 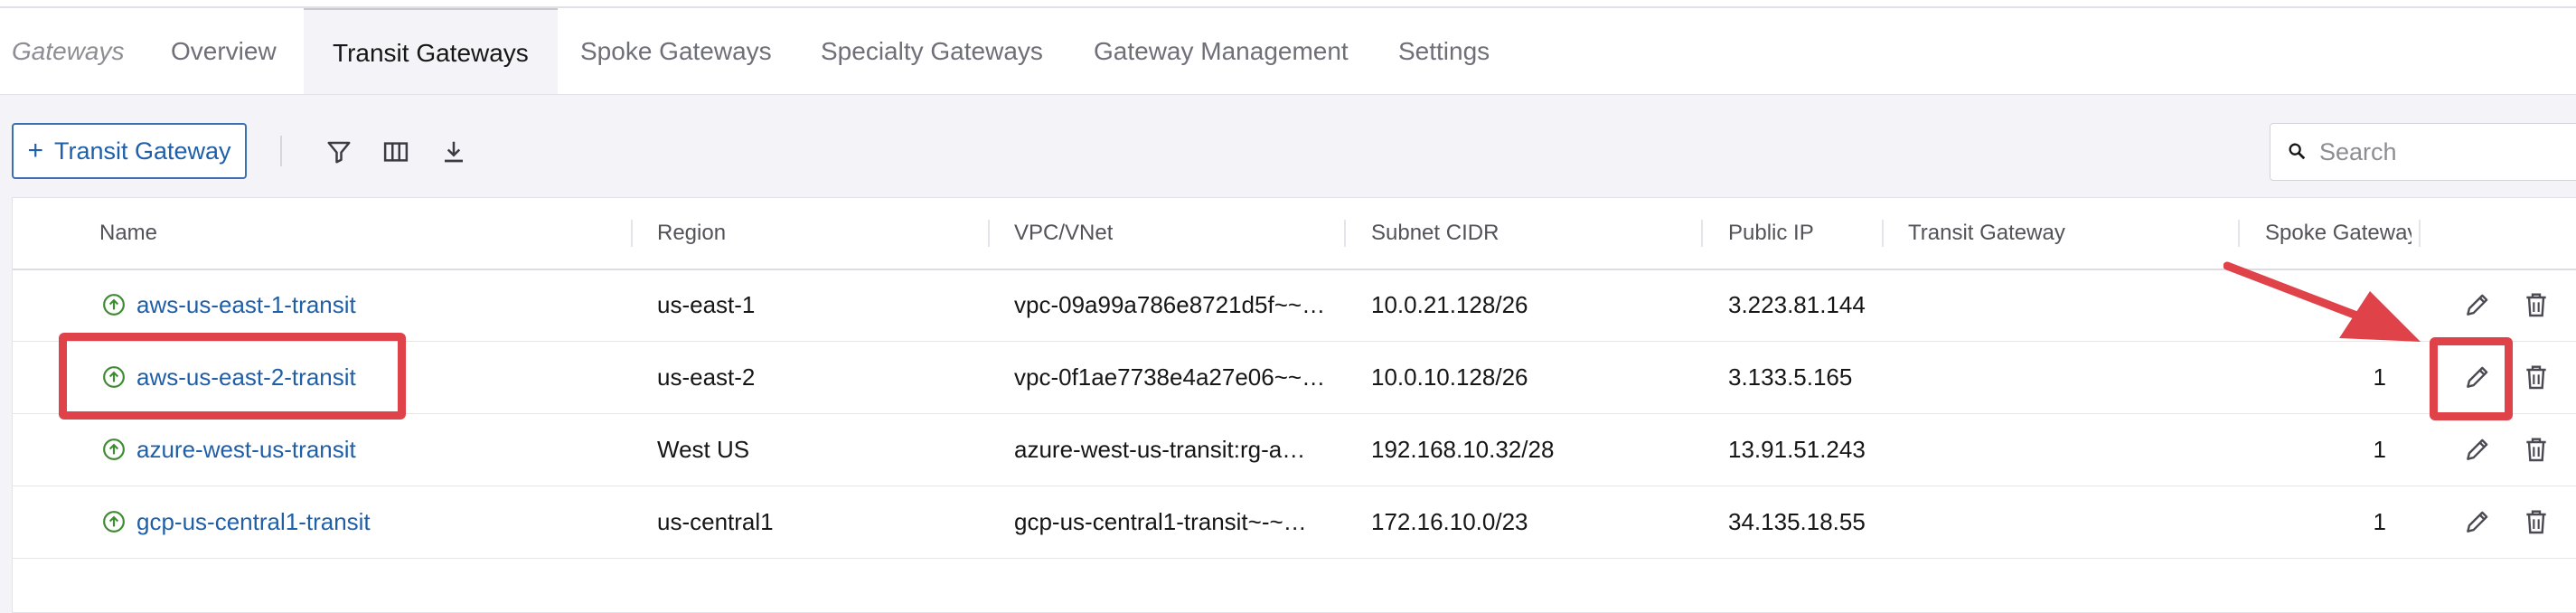 I want to click on tab-specialty-gateways: Specialty Gateways, so click(x=932, y=51).